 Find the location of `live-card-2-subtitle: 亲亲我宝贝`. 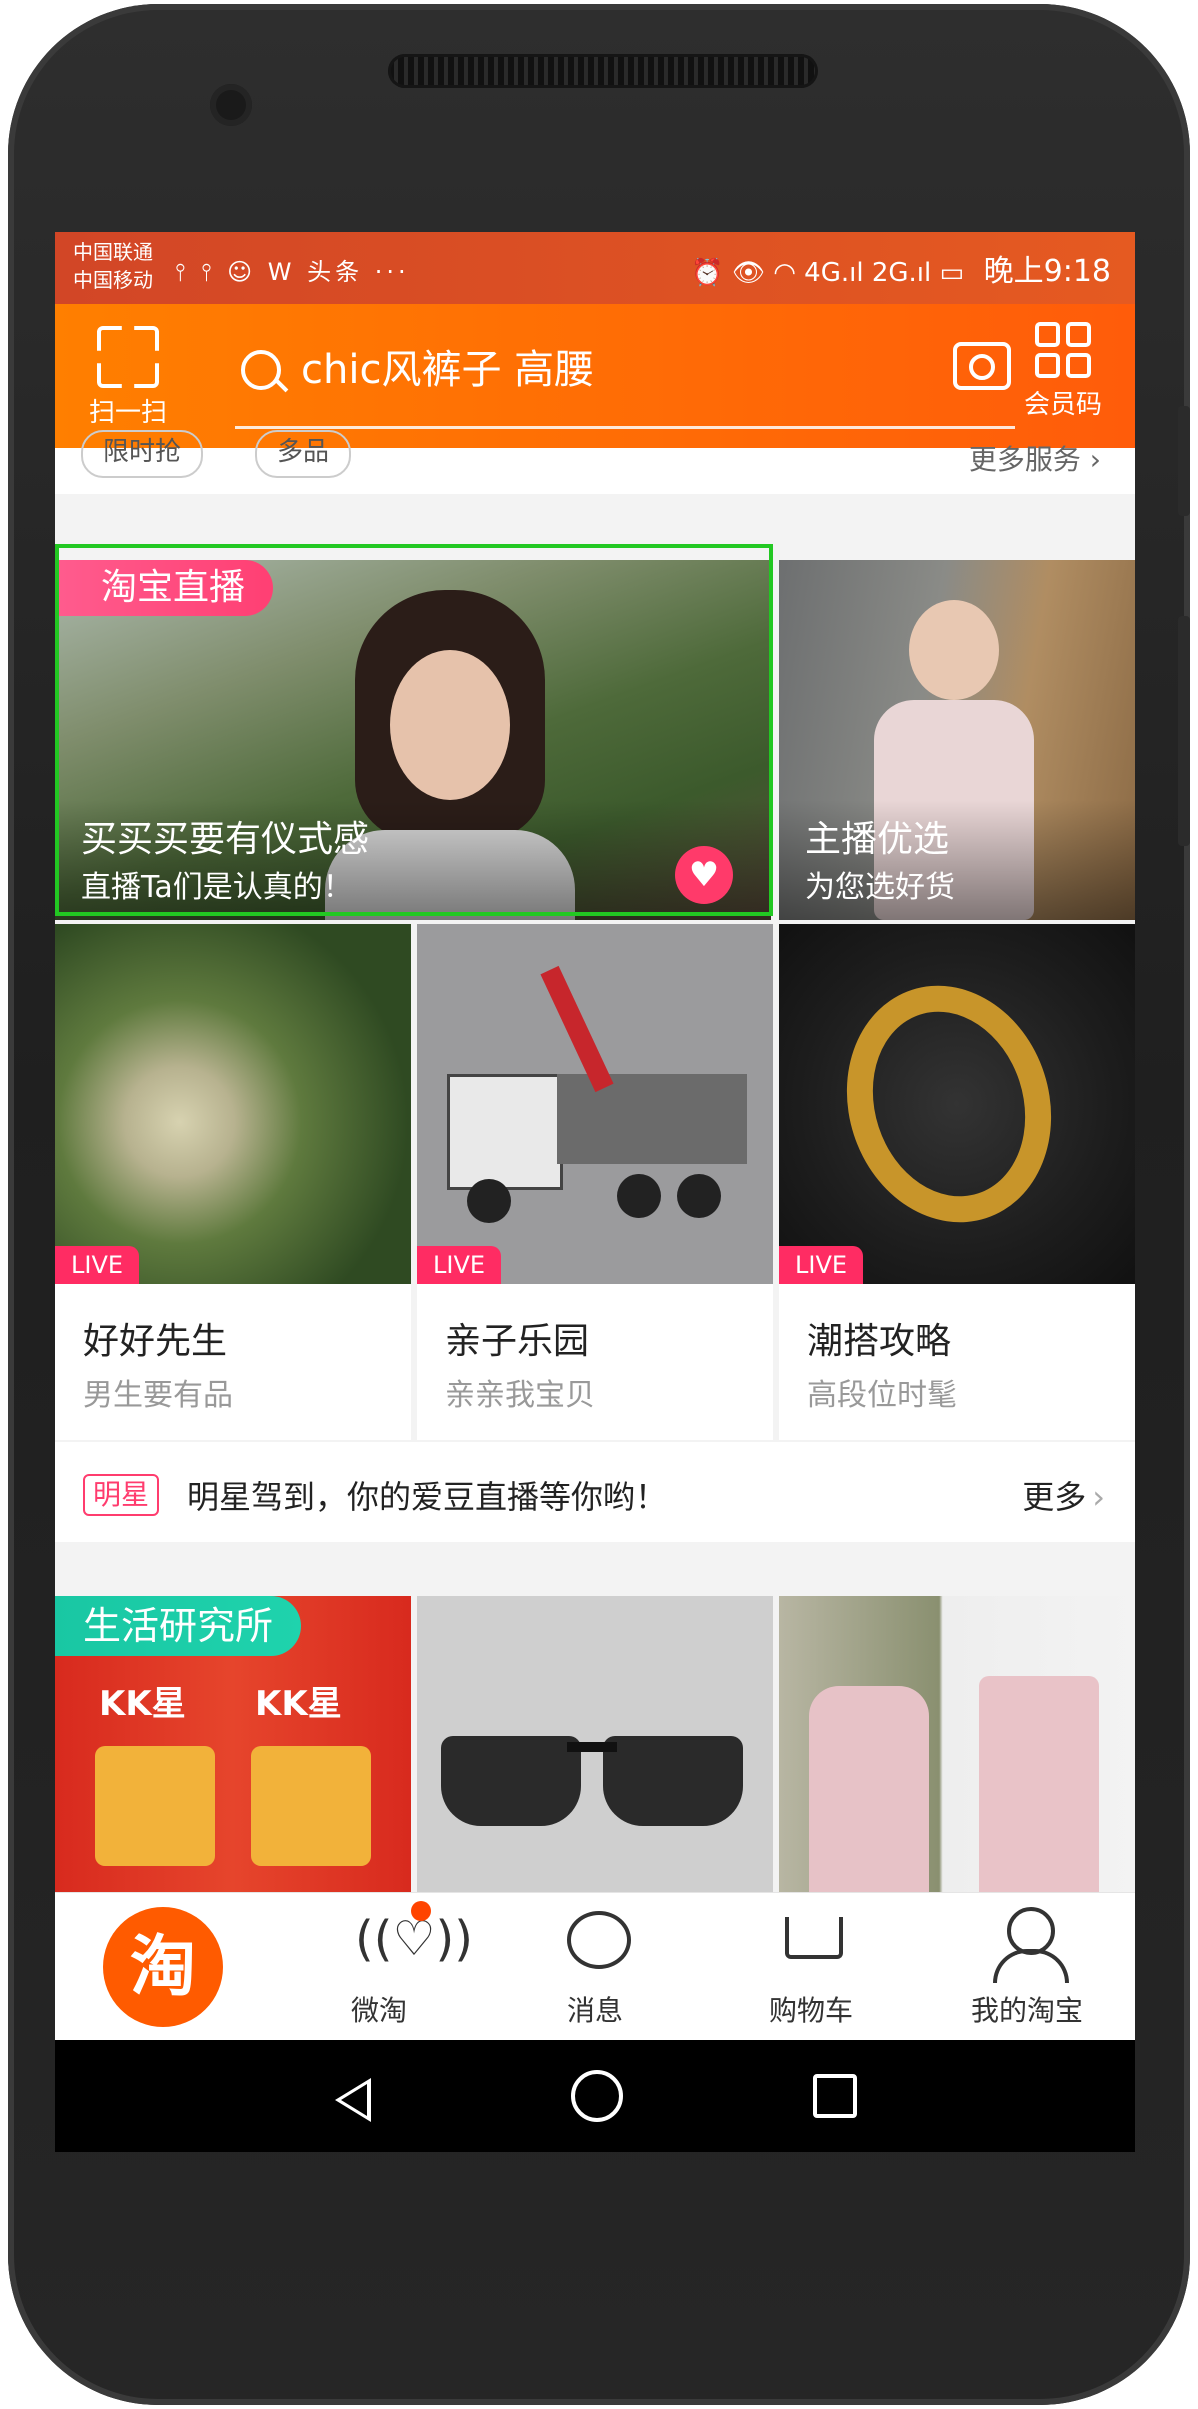

live-card-2-subtitle: 亲亲我宝贝 is located at coordinates (520, 1395).